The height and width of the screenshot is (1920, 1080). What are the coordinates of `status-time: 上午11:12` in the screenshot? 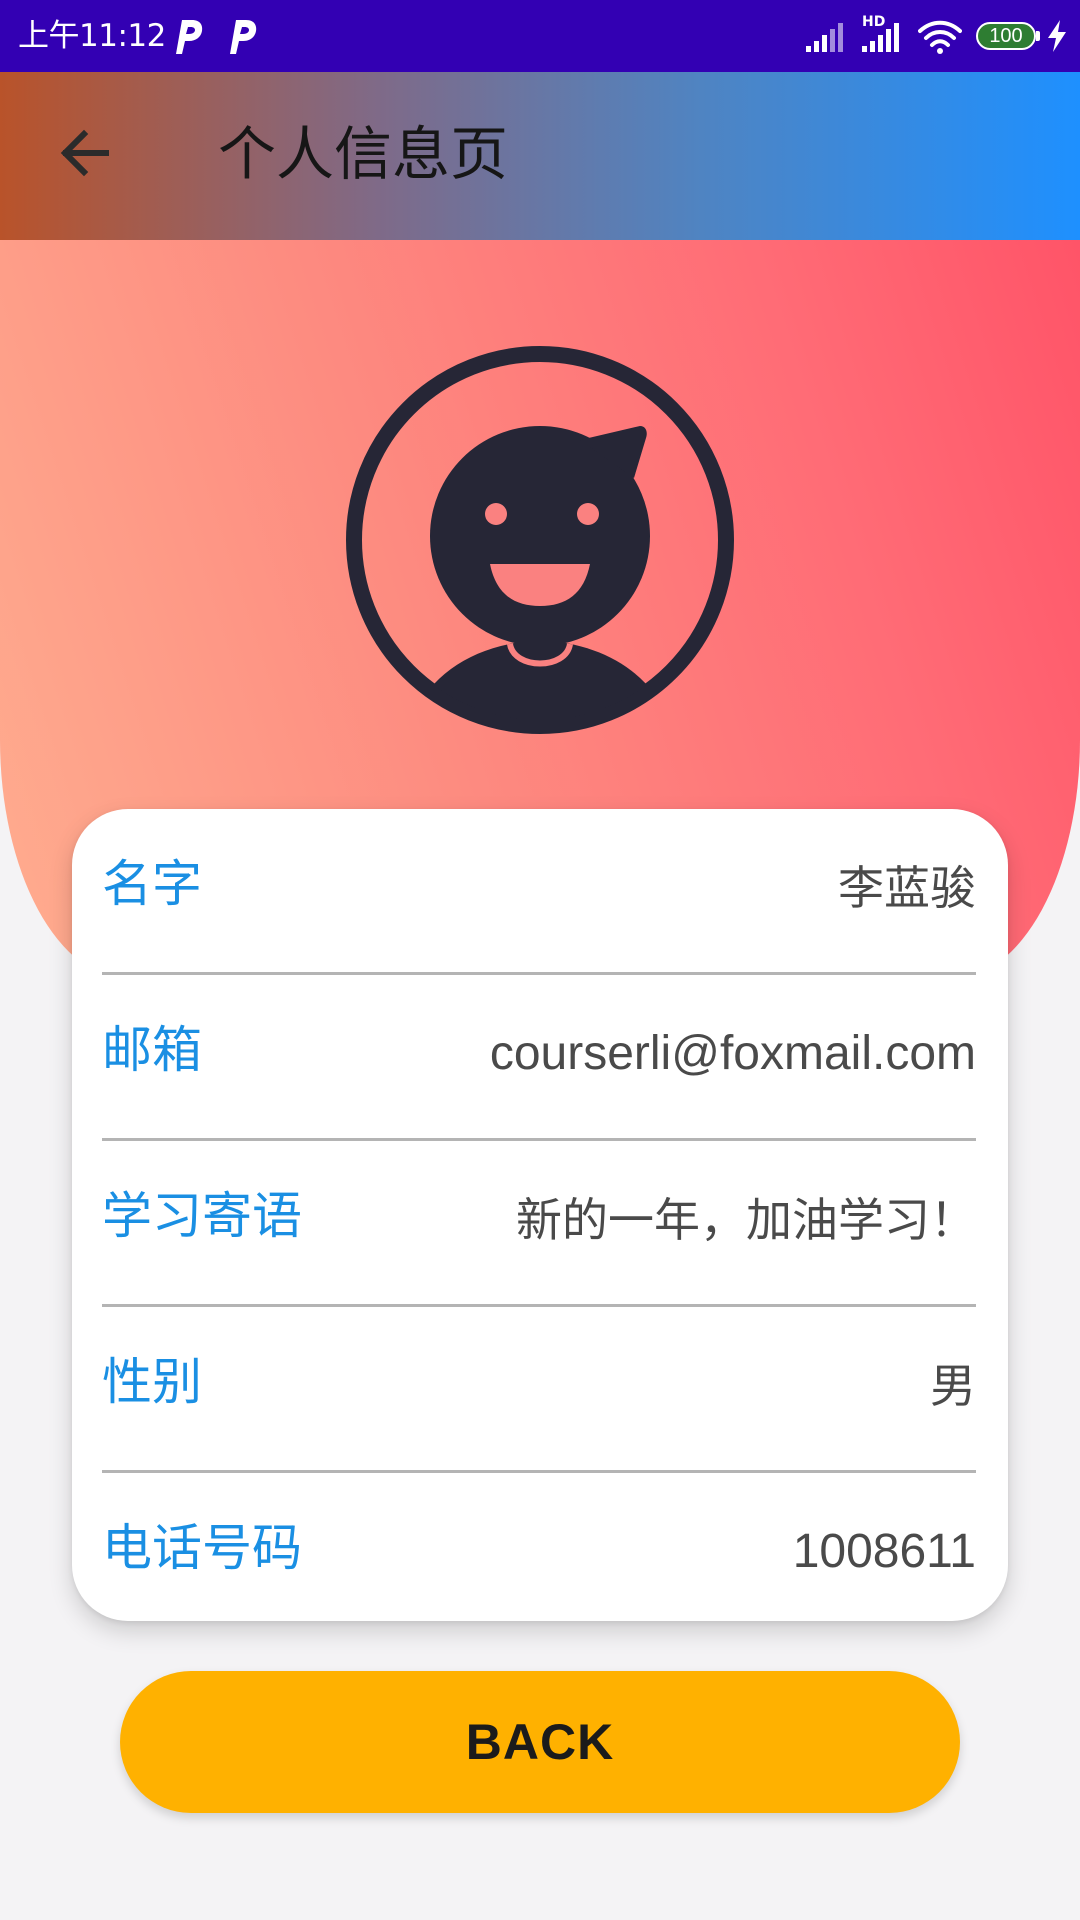 It's located at (92, 36).